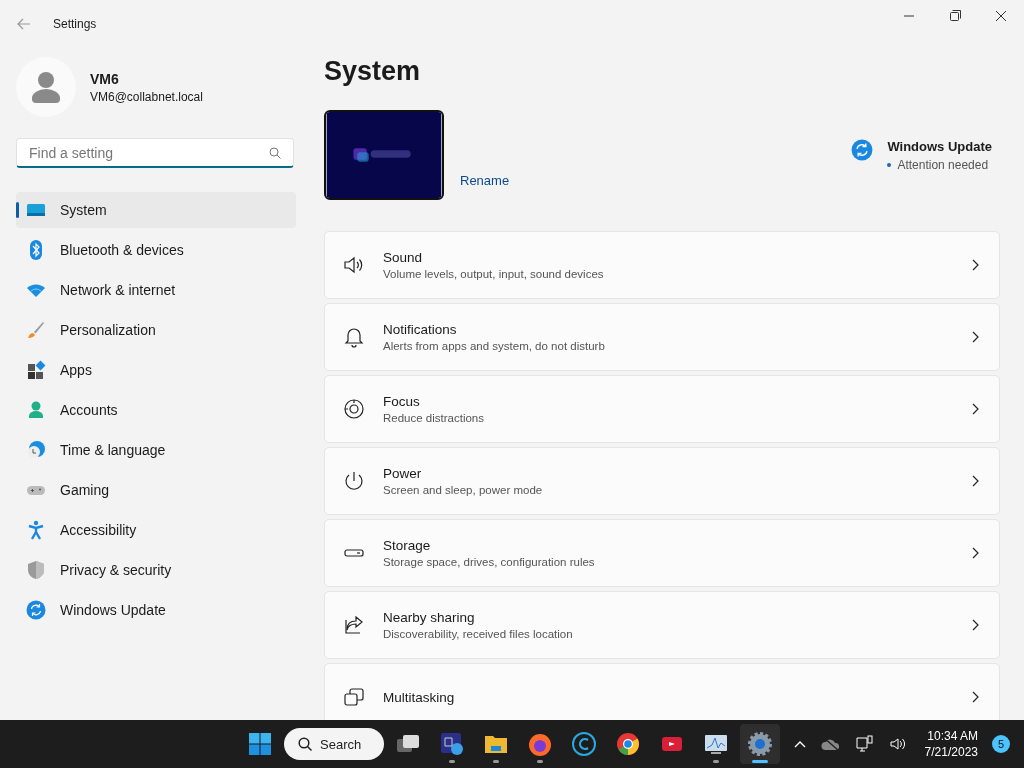 Image resolution: width=1024 pixels, height=768 pixels. What do you see at coordinates (373, 71) in the screenshot?
I see `page-title: System` at bounding box center [373, 71].